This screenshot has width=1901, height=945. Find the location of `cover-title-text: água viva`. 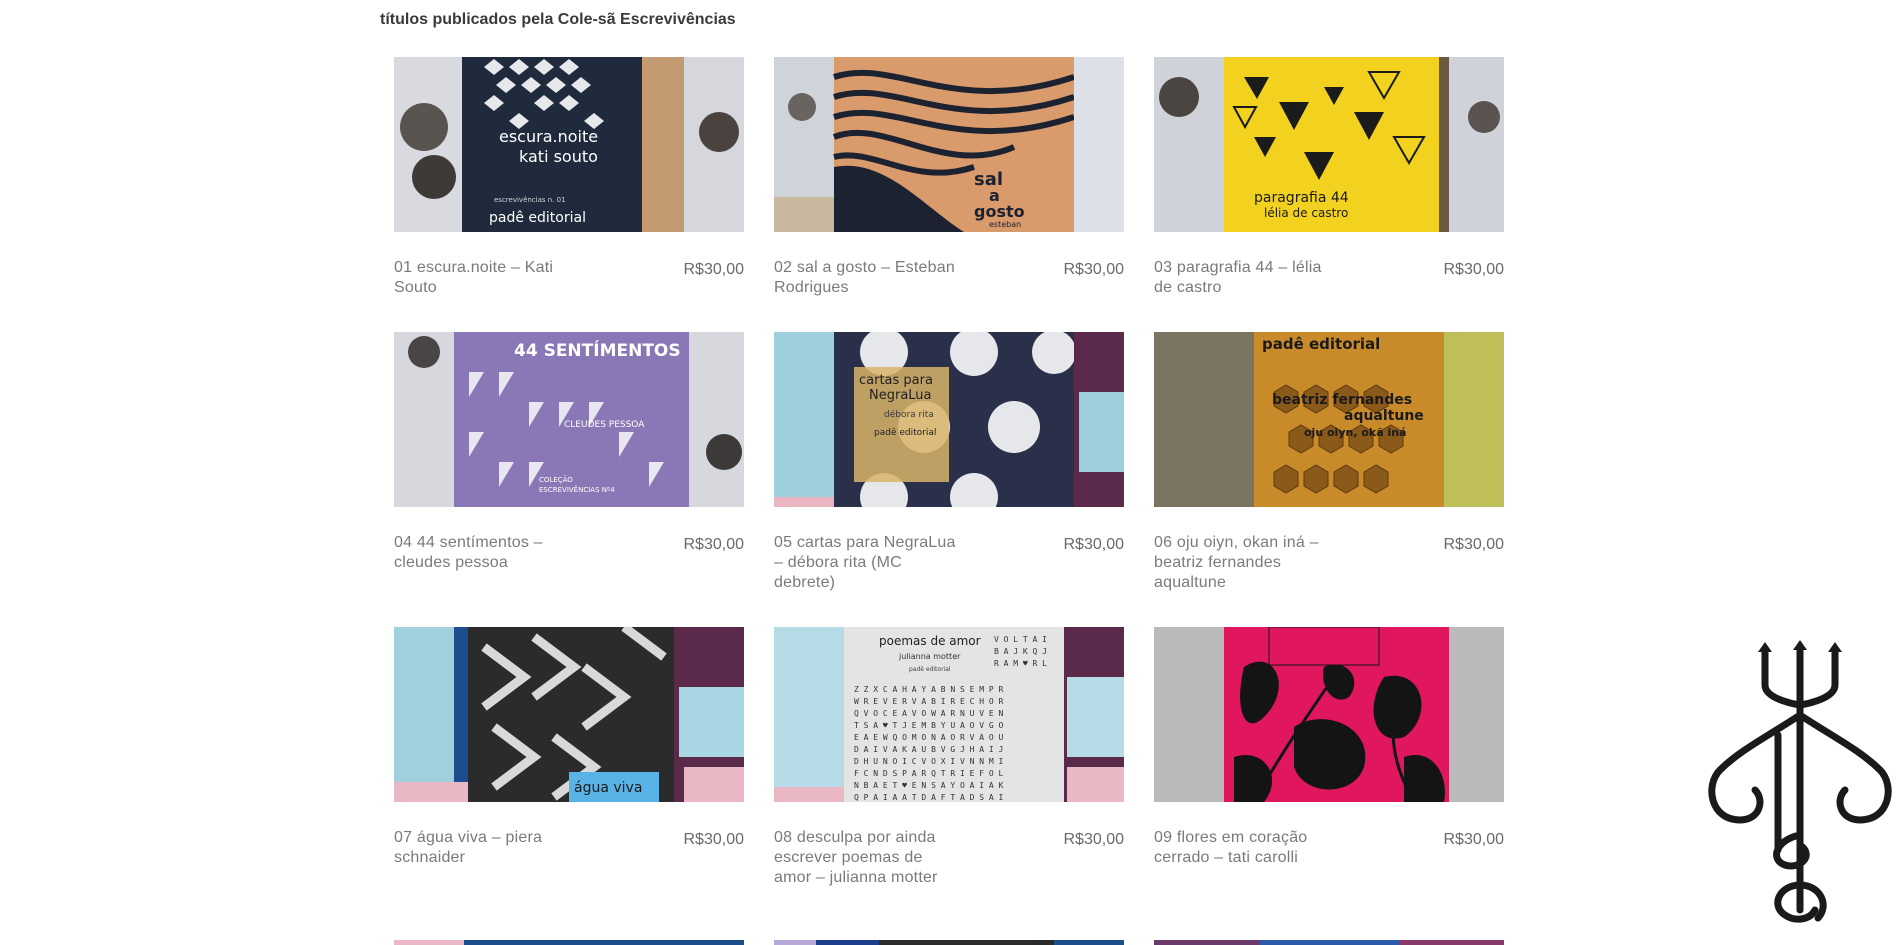

cover-title-text: água viva is located at coordinates (608, 788).